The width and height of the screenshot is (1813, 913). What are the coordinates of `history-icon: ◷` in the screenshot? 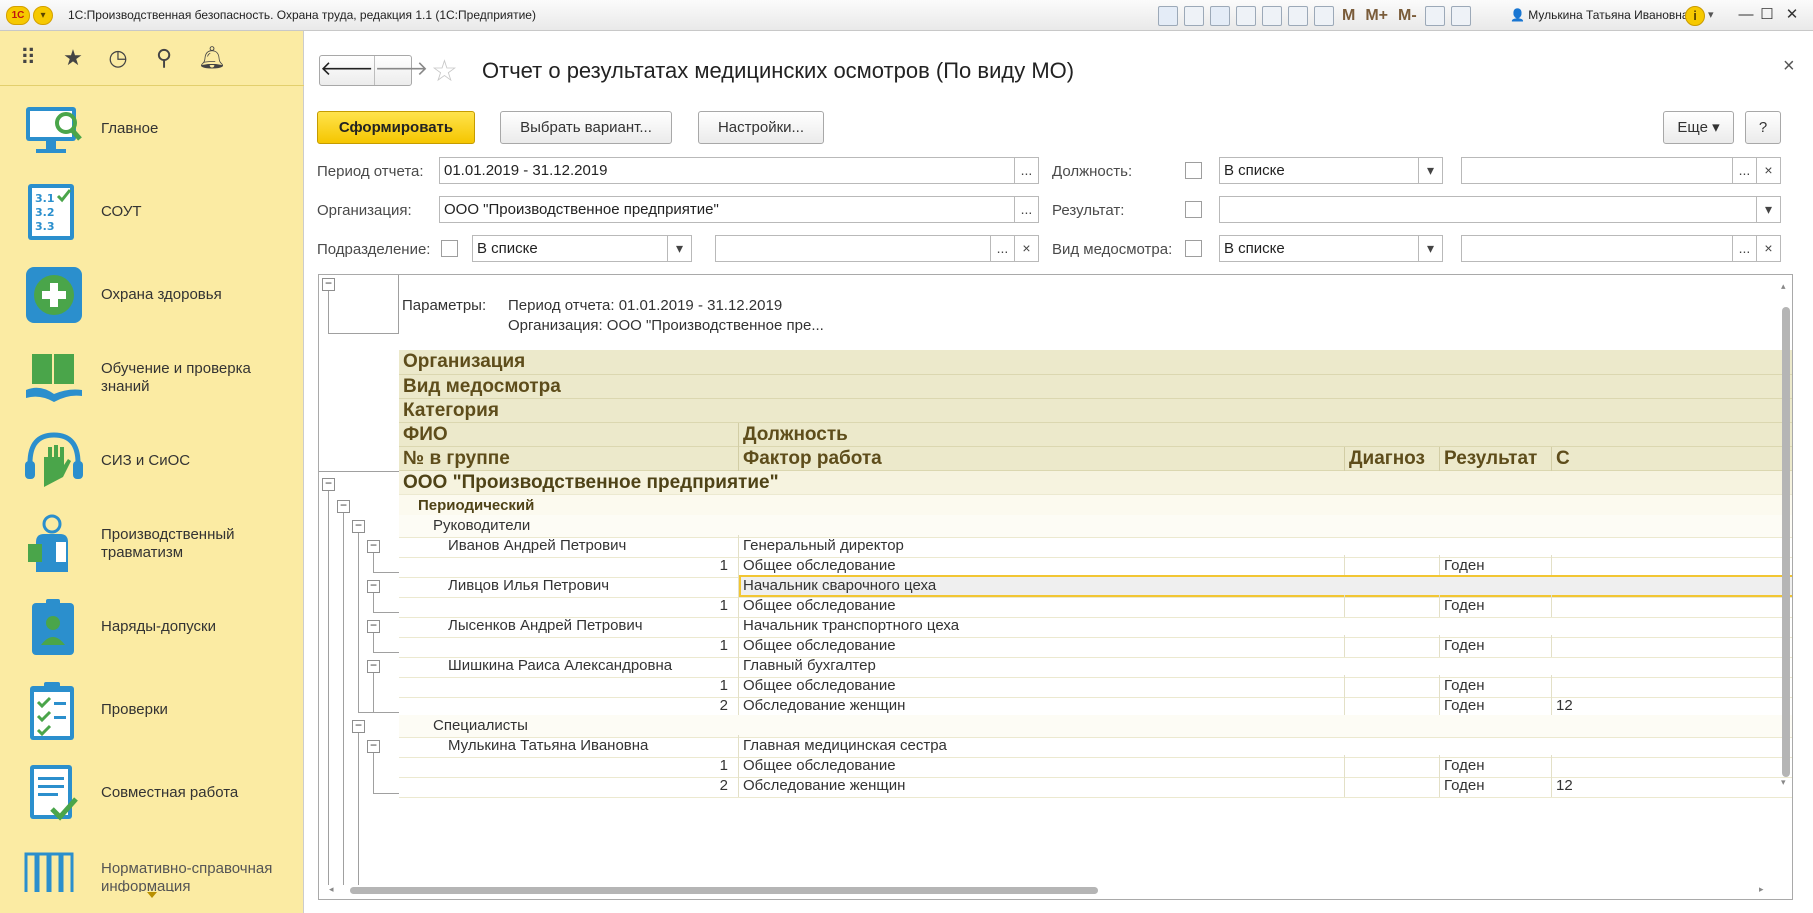 It's located at (118, 58).